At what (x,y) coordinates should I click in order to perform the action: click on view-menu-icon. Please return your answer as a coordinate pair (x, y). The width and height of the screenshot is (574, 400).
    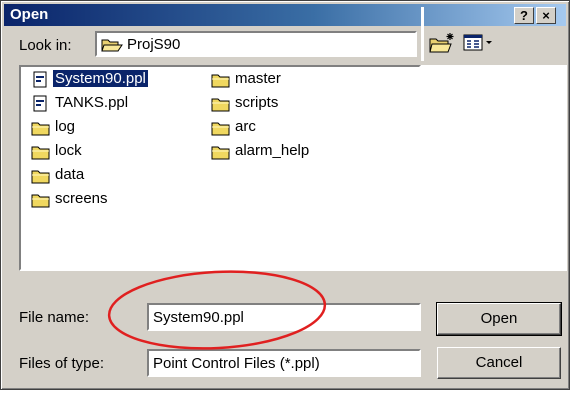
    Looking at the image, I should click on (480, 43).